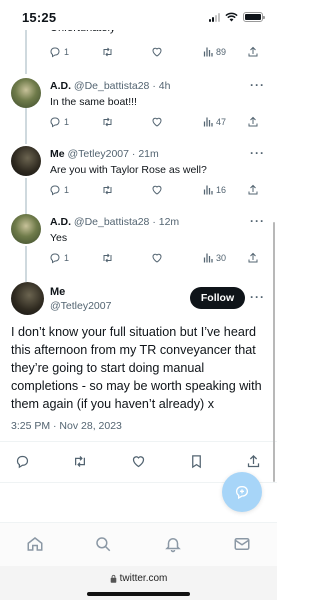  I want to click on scrollbar, so click(274, 352).